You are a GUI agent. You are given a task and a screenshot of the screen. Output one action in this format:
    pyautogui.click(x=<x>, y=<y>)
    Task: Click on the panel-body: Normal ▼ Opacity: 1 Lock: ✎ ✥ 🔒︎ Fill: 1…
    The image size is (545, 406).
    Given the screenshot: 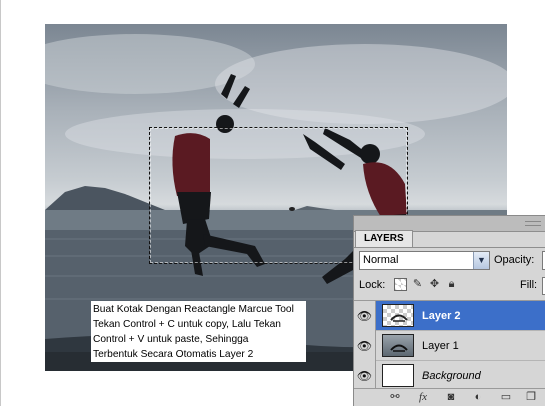 What is the action you would take?
    pyautogui.click(x=449, y=326)
    